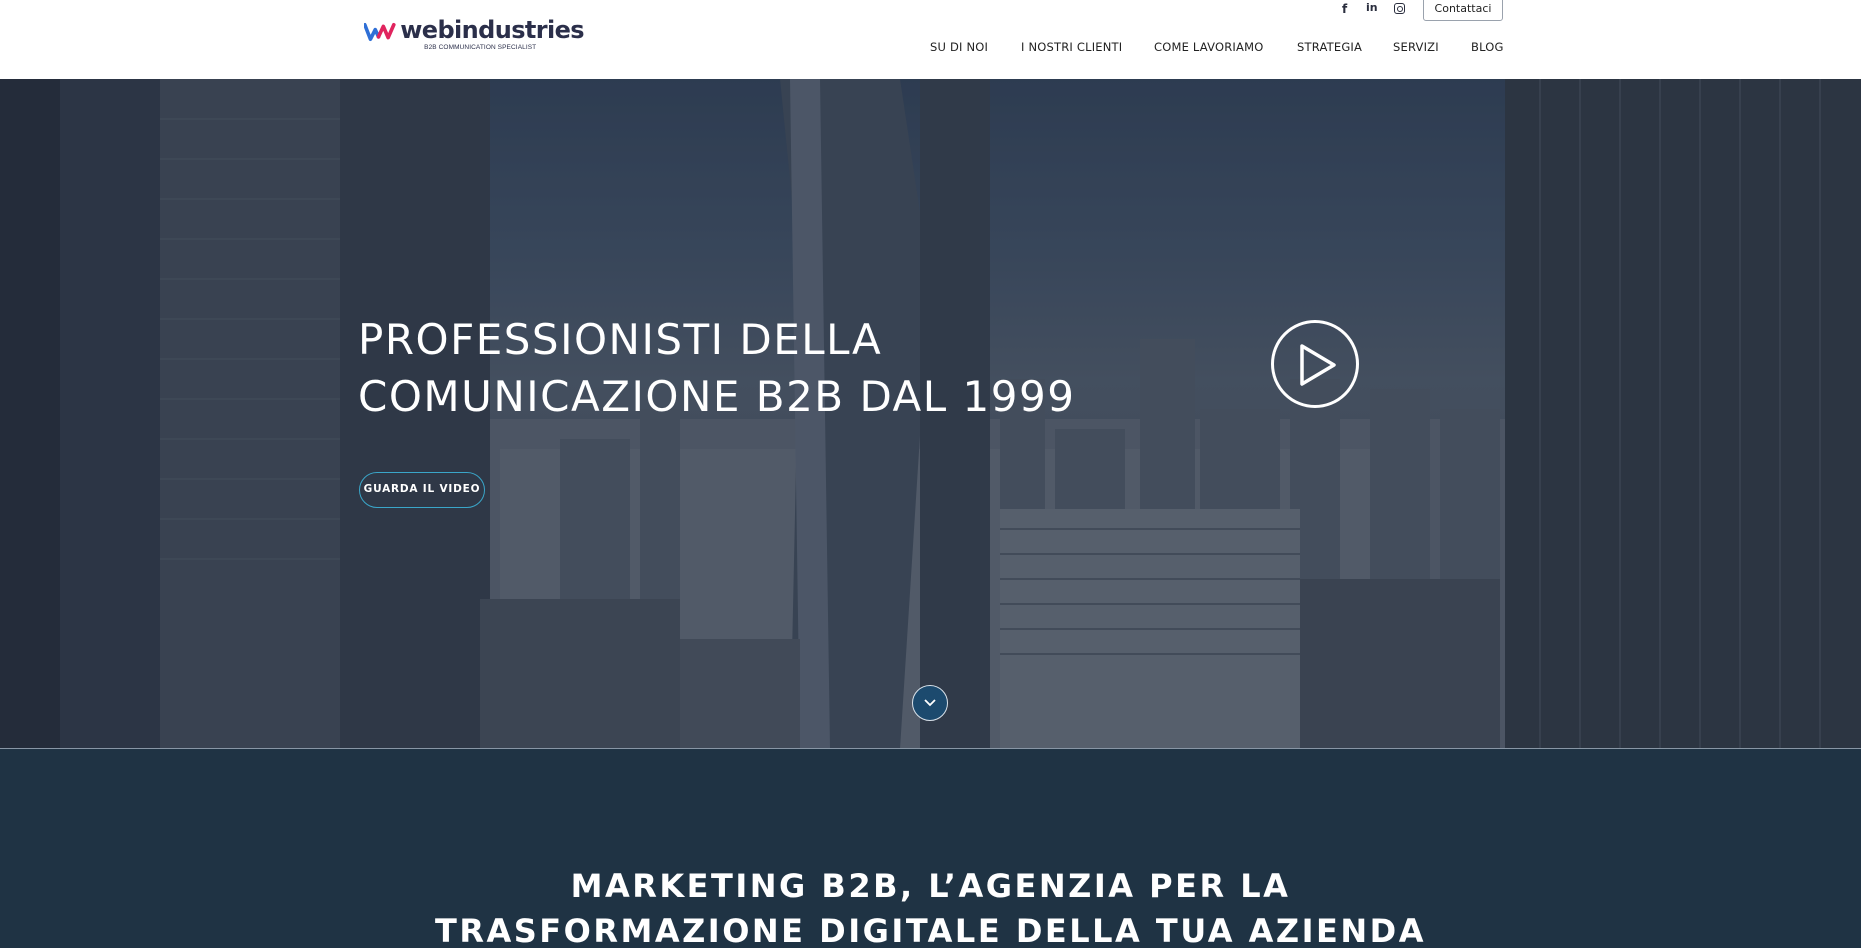 The width and height of the screenshot is (1861, 948). Describe the element at coordinates (1348, 9) in the screenshot. I see `facebook-icon: f` at that location.